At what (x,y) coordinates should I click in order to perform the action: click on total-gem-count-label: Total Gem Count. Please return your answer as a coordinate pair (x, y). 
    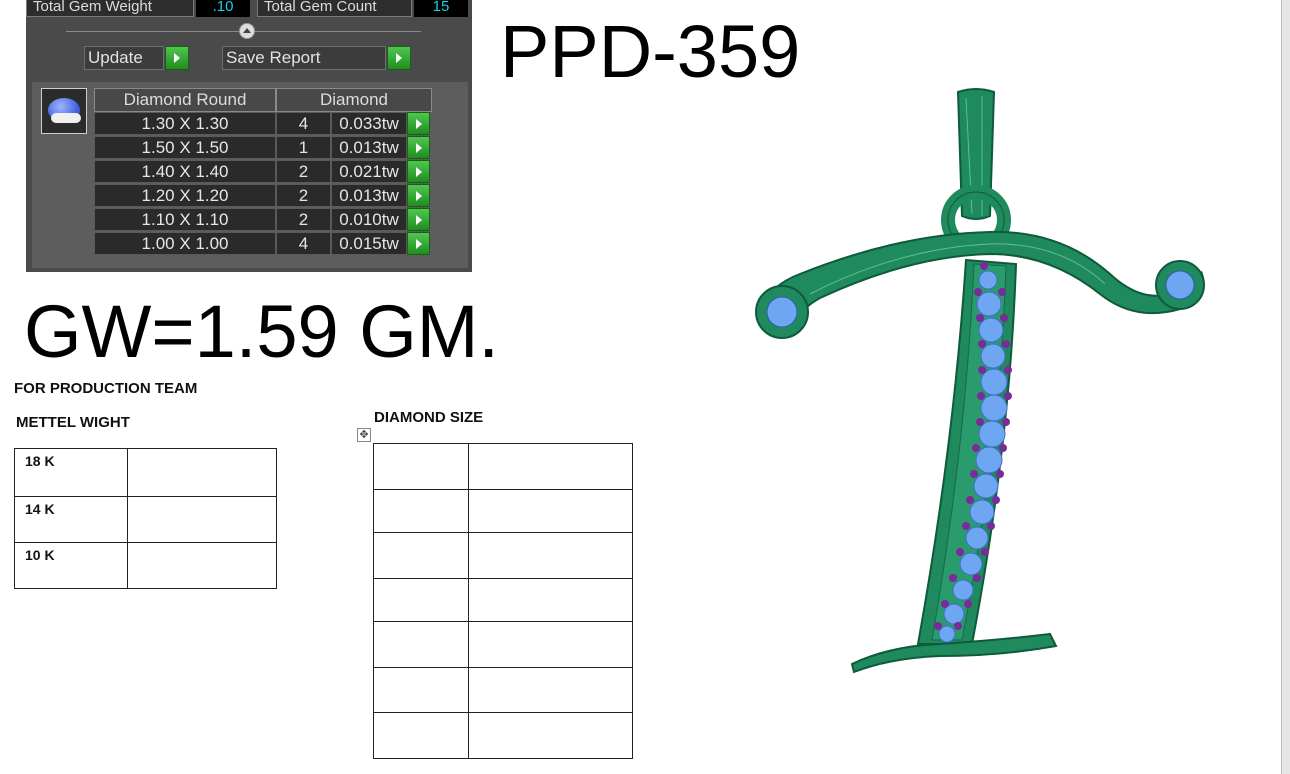
    Looking at the image, I should click on (334, 8).